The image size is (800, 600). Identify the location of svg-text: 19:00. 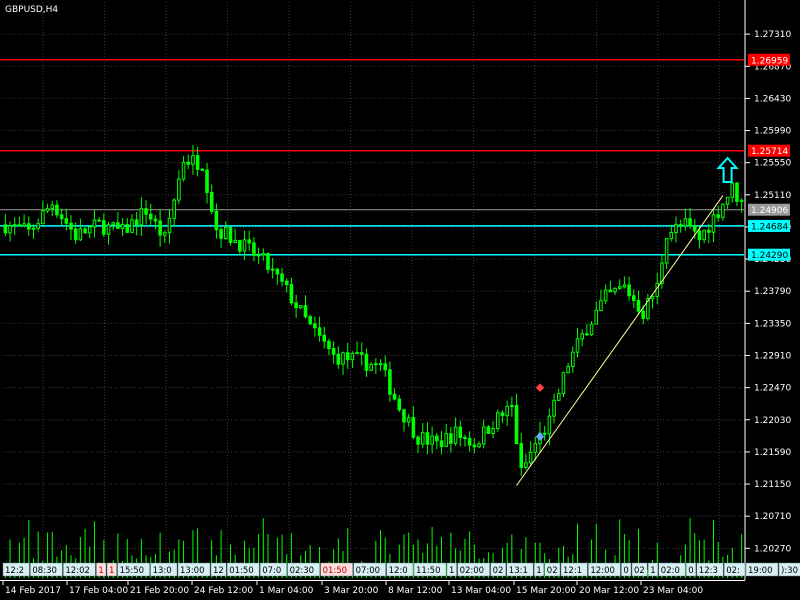
(760, 571).